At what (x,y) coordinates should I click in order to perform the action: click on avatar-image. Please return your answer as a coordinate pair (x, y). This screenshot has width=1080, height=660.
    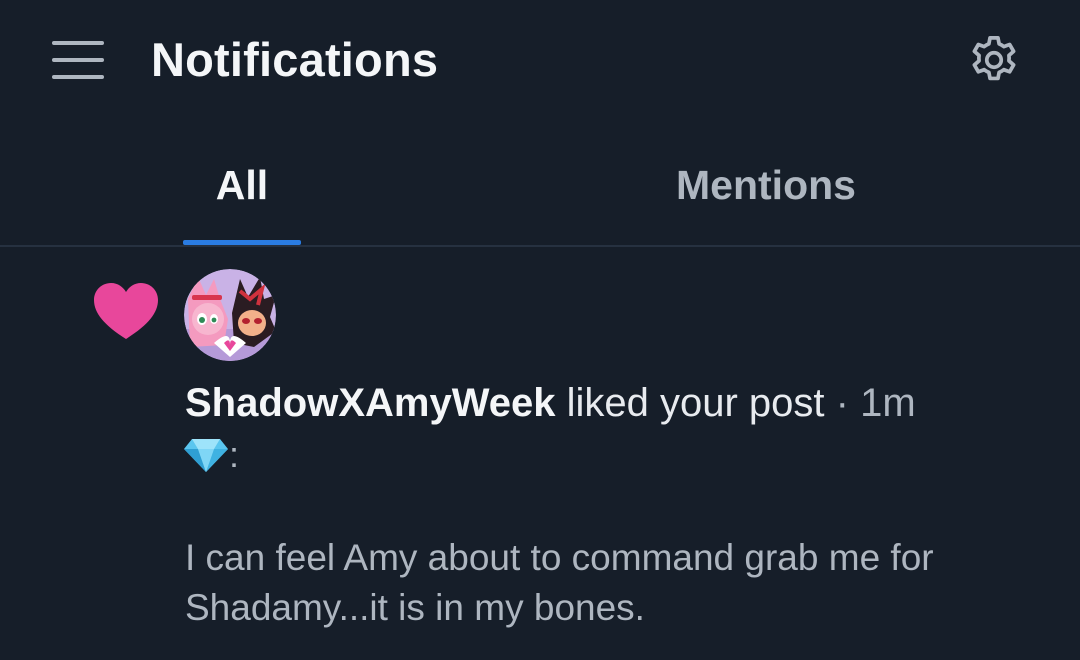
    Looking at the image, I should click on (230, 315).